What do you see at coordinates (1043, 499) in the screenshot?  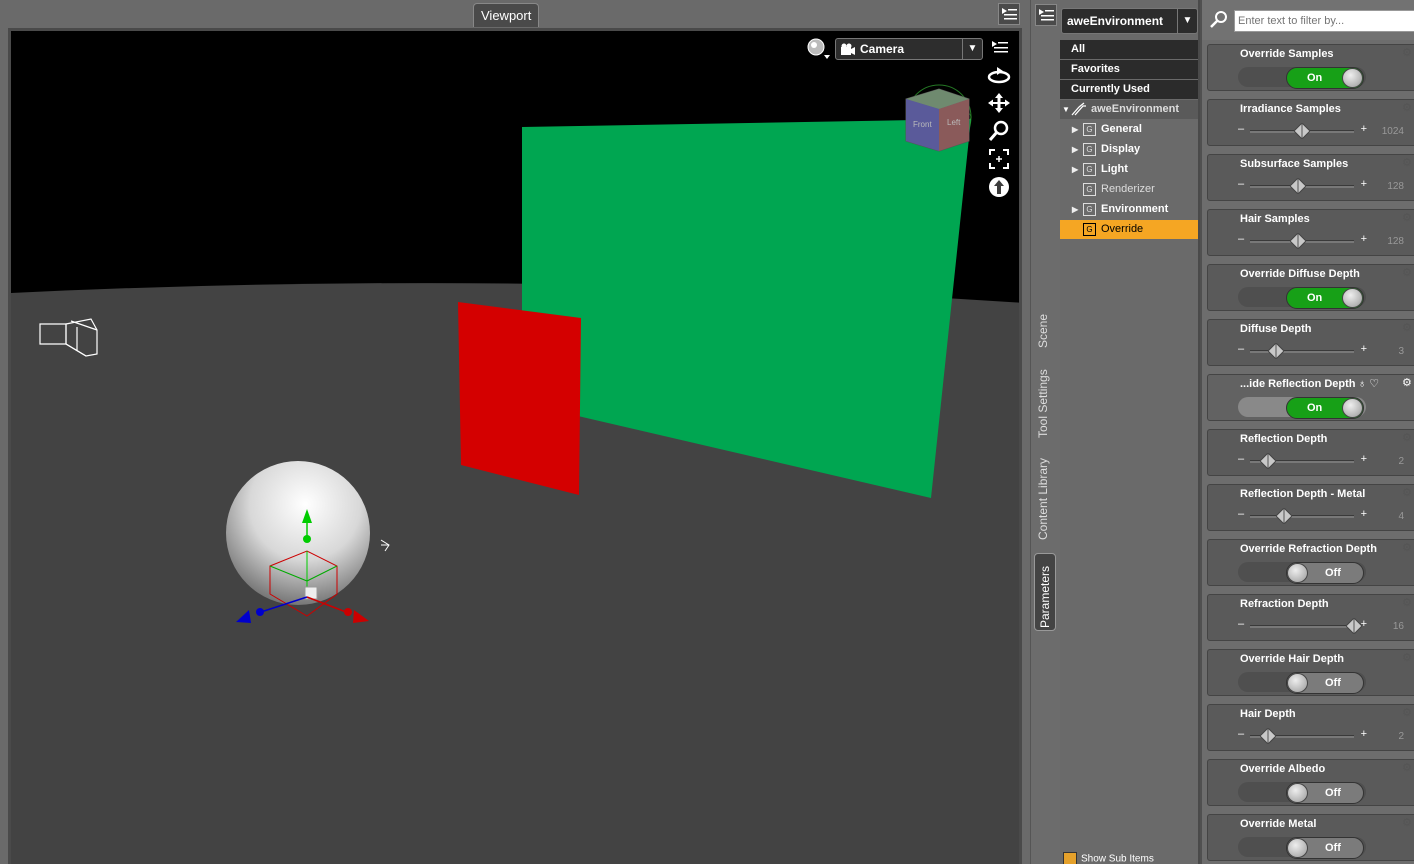 I see `tab-content-library: Content Library` at bounding box center [1043, 499].